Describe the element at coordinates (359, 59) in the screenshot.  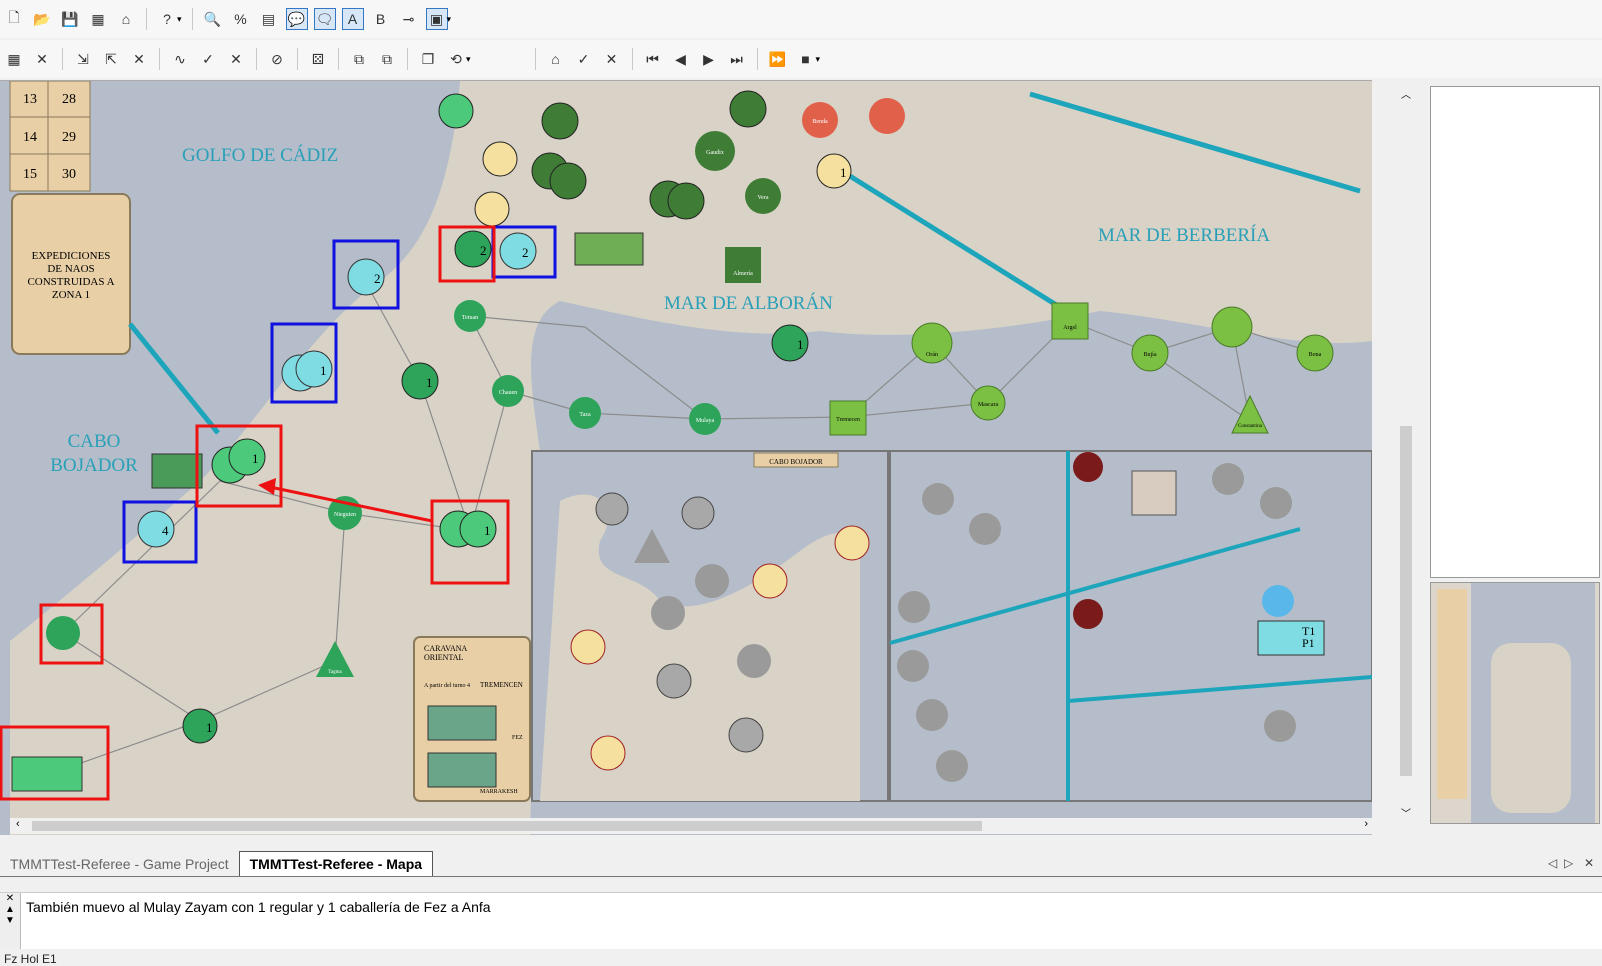
I see `stack-up-icon: ⧉` at that location.